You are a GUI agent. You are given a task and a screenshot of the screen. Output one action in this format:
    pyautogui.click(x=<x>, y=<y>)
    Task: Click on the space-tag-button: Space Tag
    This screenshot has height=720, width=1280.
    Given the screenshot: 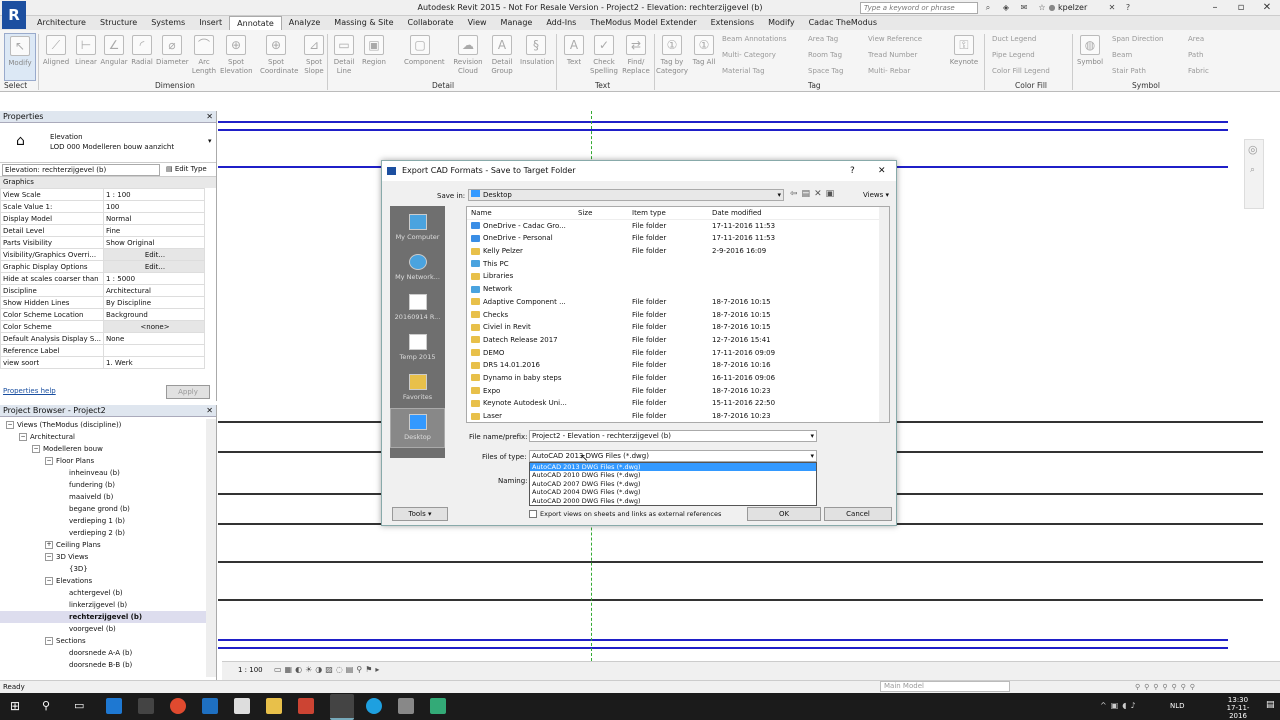 What is the action you would take?
    pyautogui.click(x=825, y=71)
    